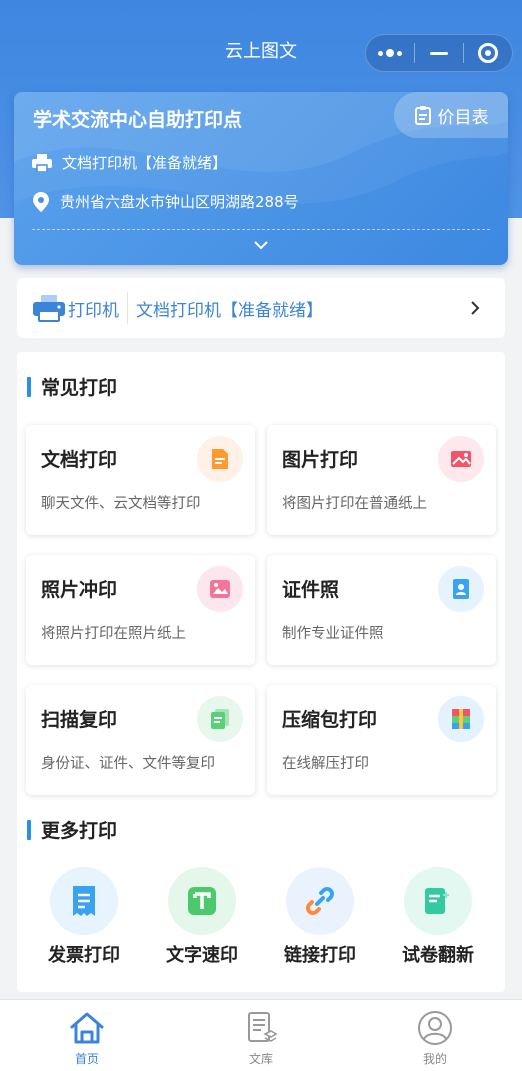 This screenshot has height=1071, width=522. I want to click on tab-label: 首页, so click(86, 1059).